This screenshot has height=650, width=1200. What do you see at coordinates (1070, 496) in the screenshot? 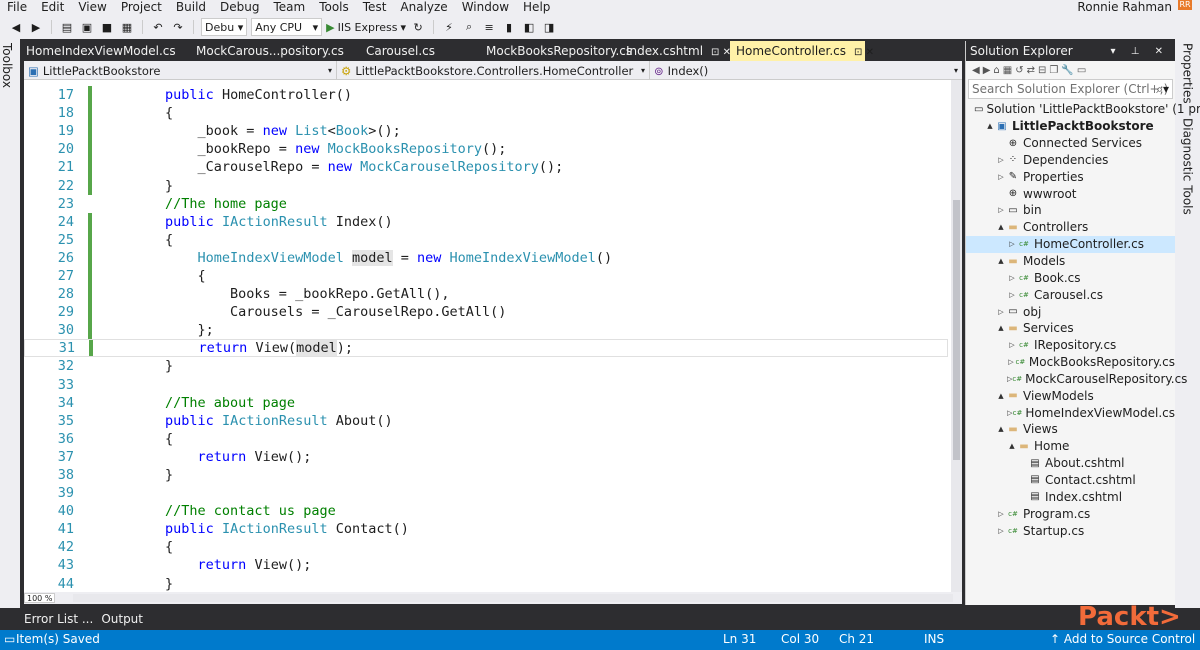
I see `tree-node: ▤ Index.cshtml` at bounding box center [1070, 496].